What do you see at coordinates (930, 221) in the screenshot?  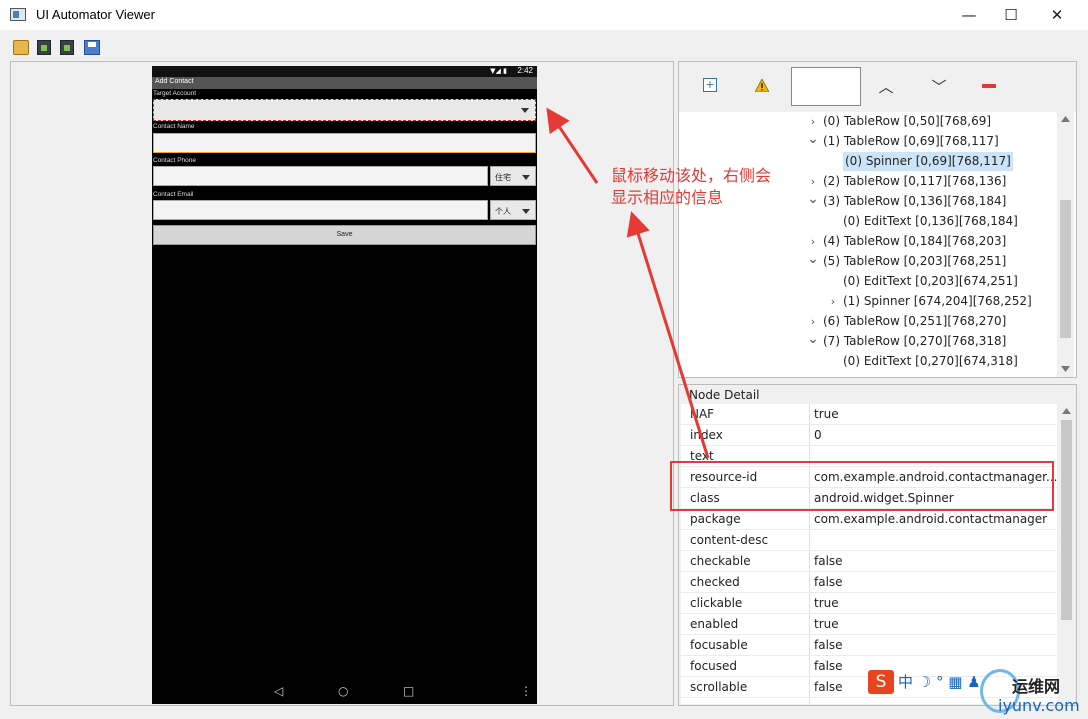 I see `tree-node: (0) EditText [0,136][768,184]` at bounding box center [930, 221].